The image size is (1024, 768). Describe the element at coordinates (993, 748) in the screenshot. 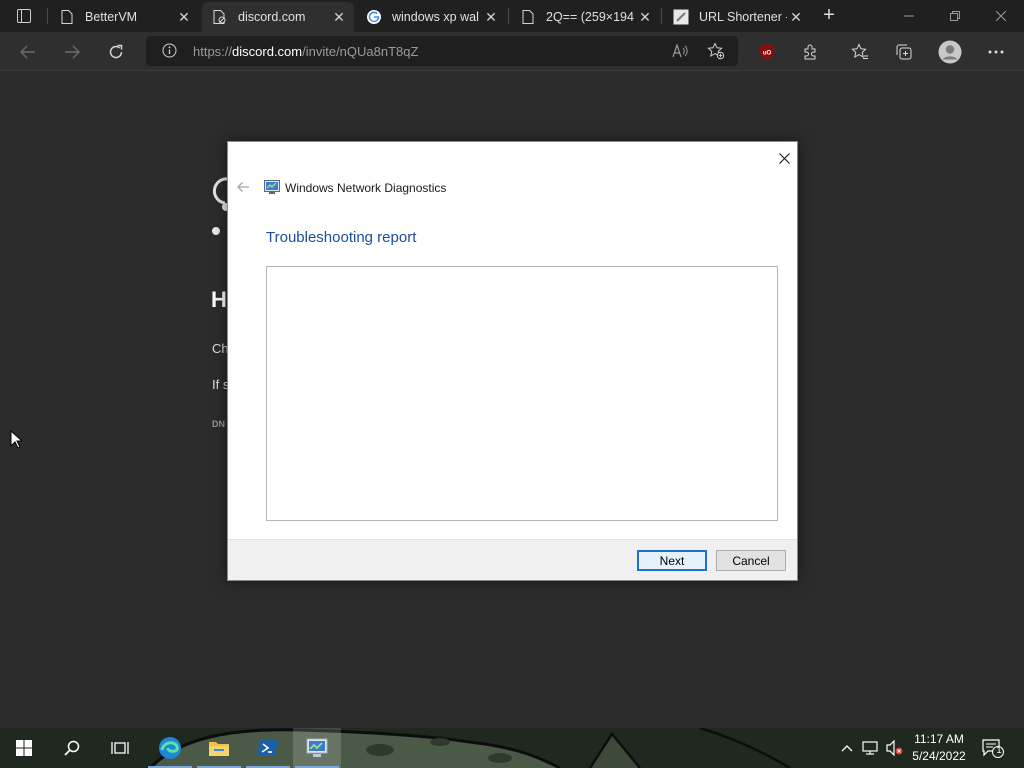

I see `action-center-icon: 1` at that location.